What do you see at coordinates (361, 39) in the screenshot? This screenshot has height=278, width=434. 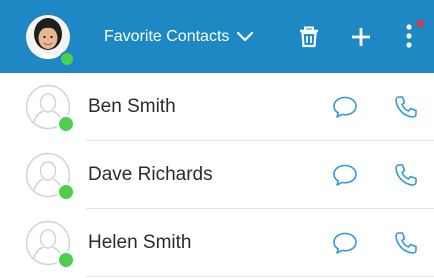 I see `plus-icon` at bounding box center [361, 39].